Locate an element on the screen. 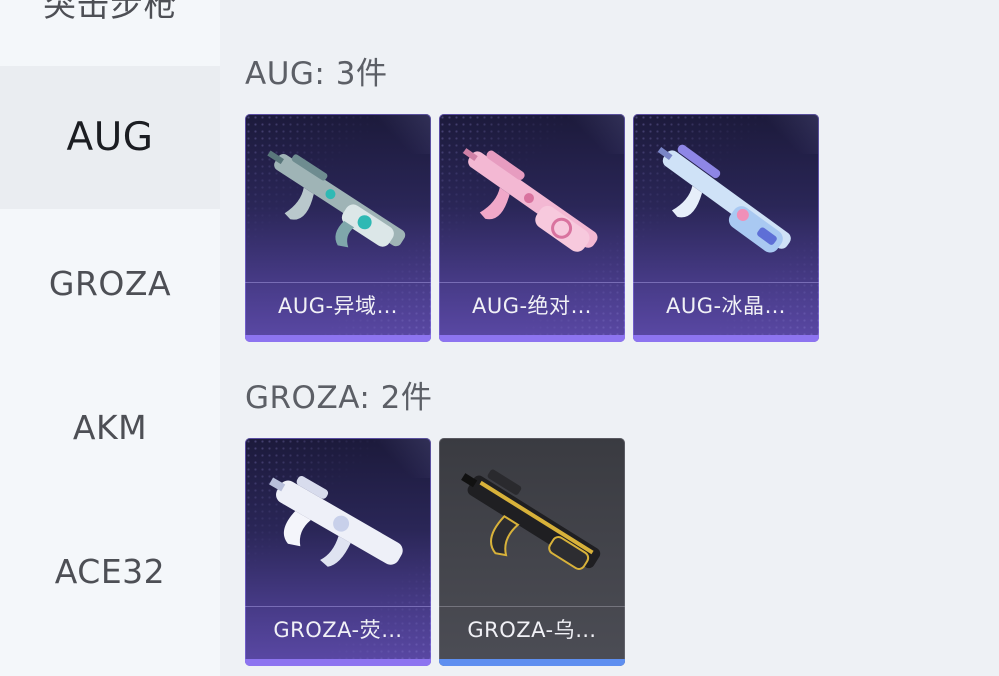  aug-rifle-pink-skin-icon is located at coordinates (530, 200).